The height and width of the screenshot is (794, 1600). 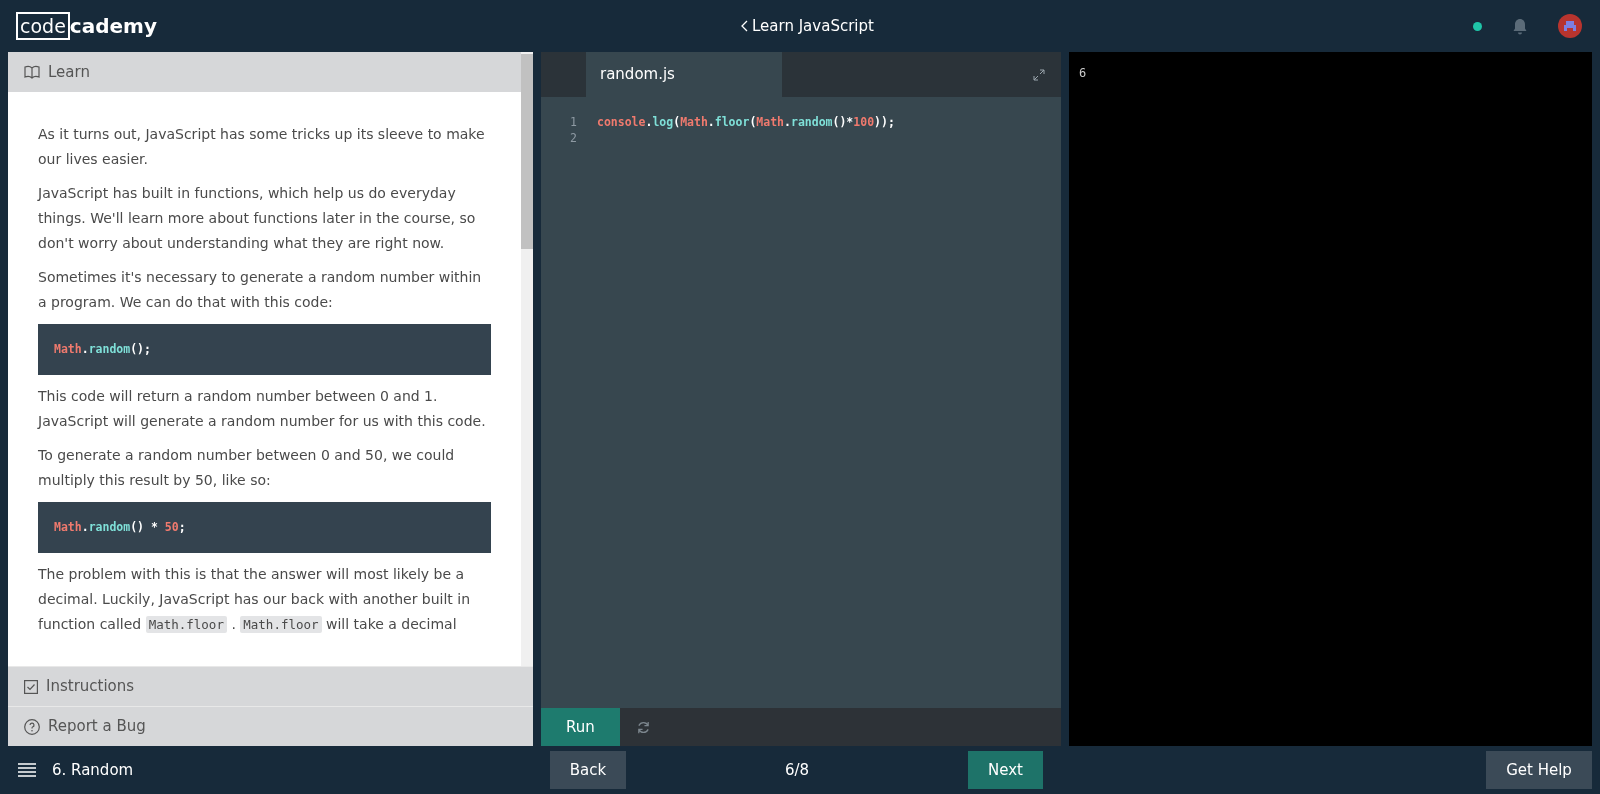 What do you see at coordinates (1039, 74) in the screenshot?
I see `expand-icon` at bounding box center [1039, 74].